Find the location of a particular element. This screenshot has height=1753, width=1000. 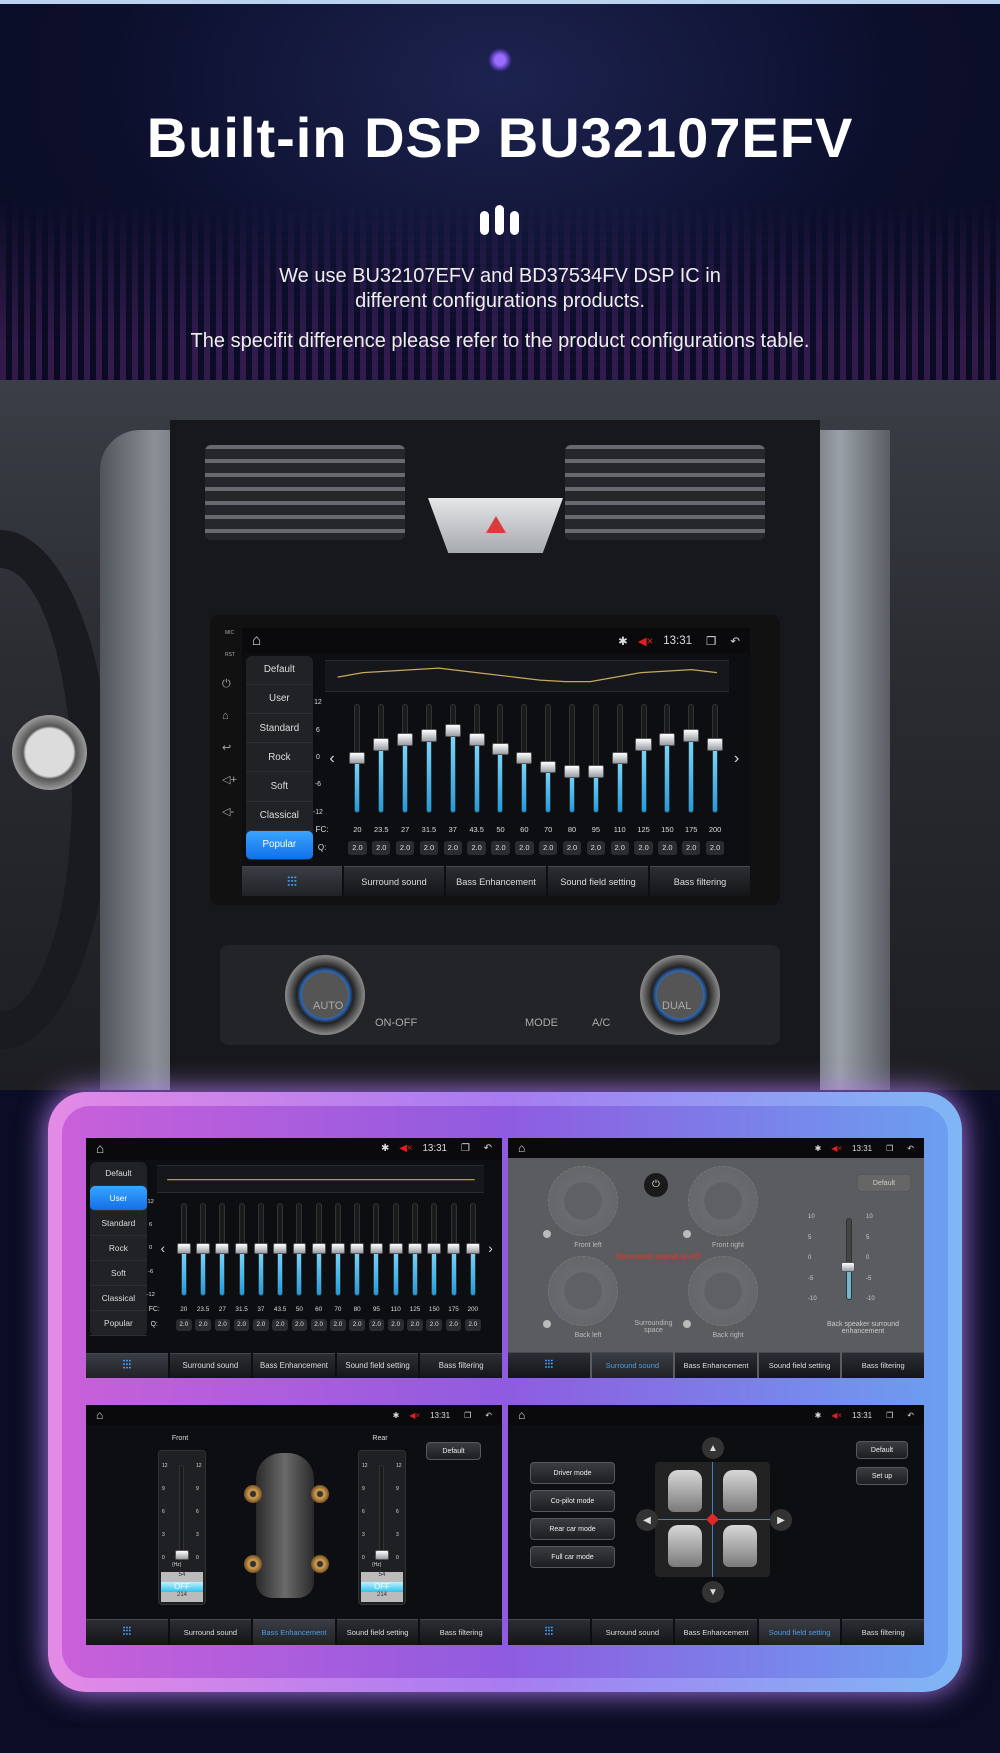

bass-frequency-option: 214 is located at coordinates (382, 1597).